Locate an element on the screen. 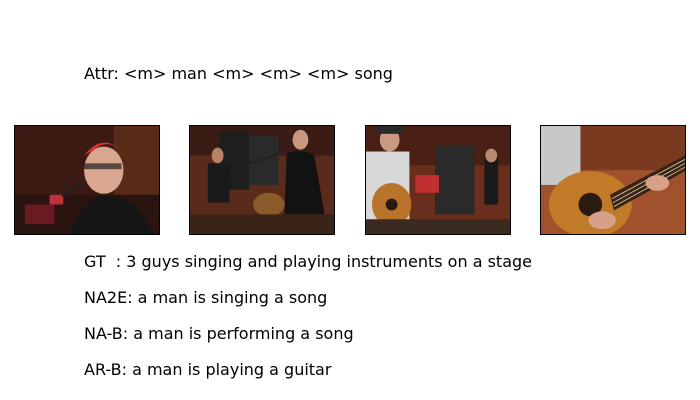  na2e-caption: NA2E: a man is singing a song is located at coordinates (206, 297).